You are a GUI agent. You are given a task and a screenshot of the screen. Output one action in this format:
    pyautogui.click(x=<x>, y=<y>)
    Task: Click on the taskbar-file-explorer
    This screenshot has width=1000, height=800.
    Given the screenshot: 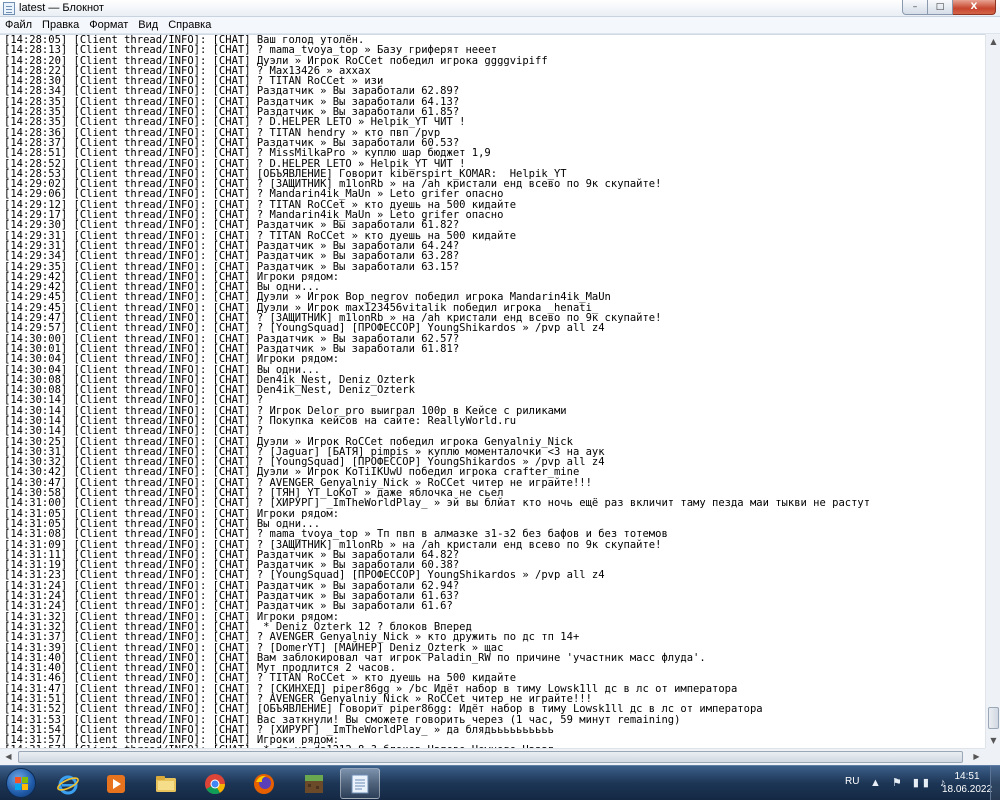 What is the action you would take?
    pyautogui.click(x=166, y=783)
    